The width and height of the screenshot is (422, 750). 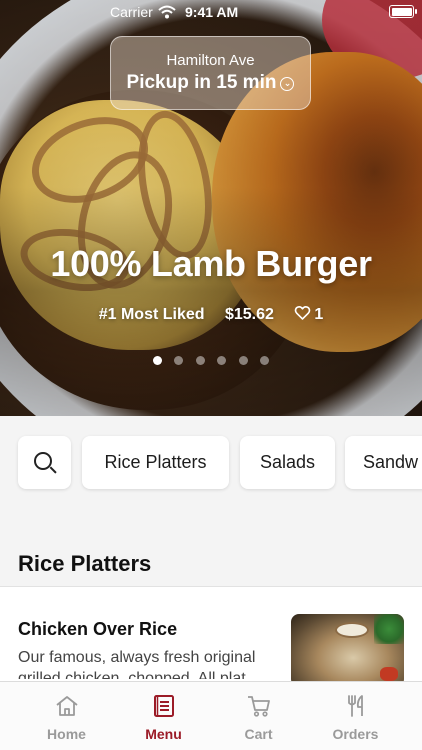 What do you see at coordinates (131, 12) in the screenshot?
I see `carrier-label: Carrier` at bounding box center [131, 12].